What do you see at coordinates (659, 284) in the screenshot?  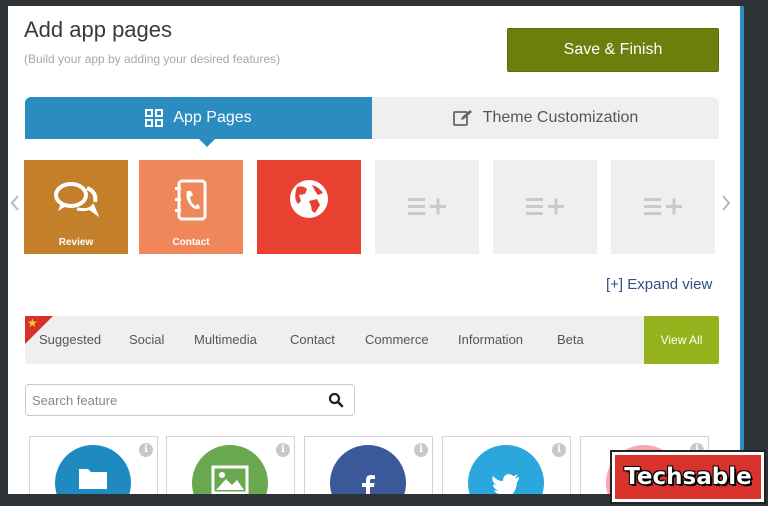 I see `expand-view-link: [+] Expand view` at bounding box center [659, 284].